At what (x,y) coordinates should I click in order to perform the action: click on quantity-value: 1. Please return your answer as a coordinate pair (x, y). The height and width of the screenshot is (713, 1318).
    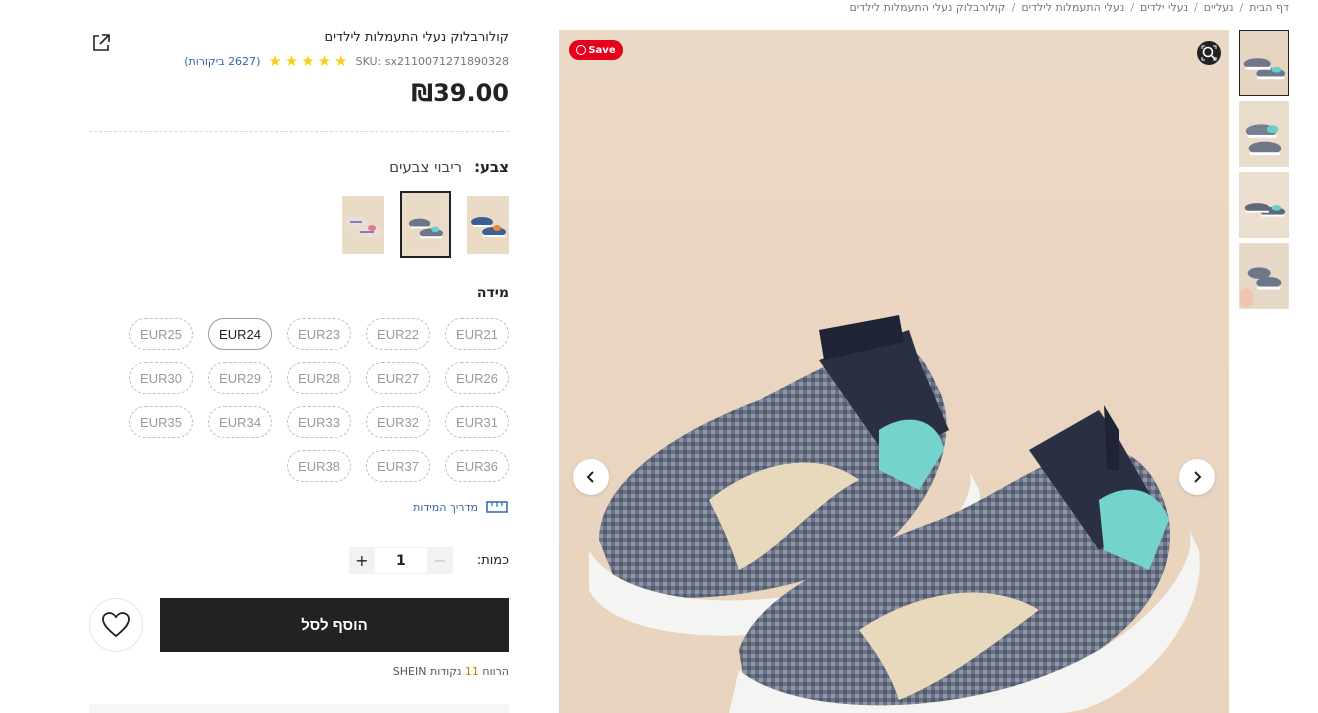
    Looking at the image, I should click on (400, 560).